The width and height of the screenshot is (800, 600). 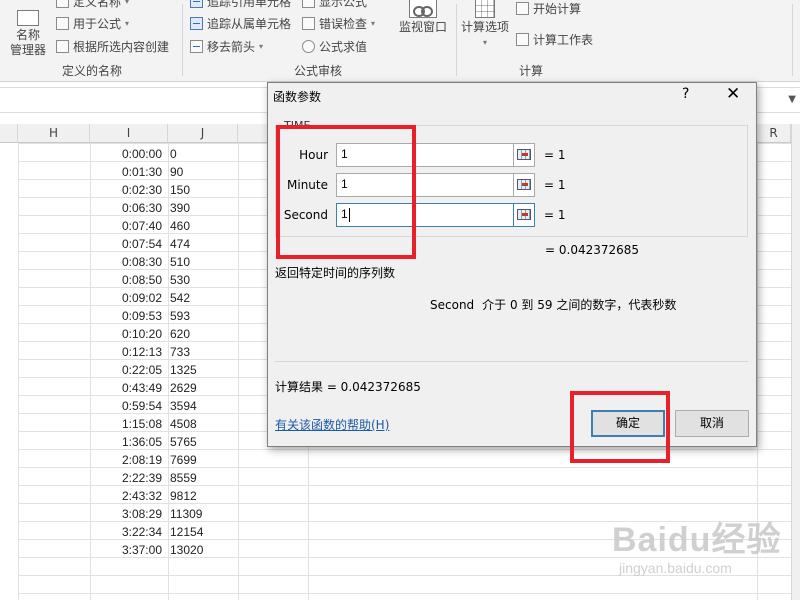 I want to click on cell-time: 0:08:30, so click(x=127, y=262).